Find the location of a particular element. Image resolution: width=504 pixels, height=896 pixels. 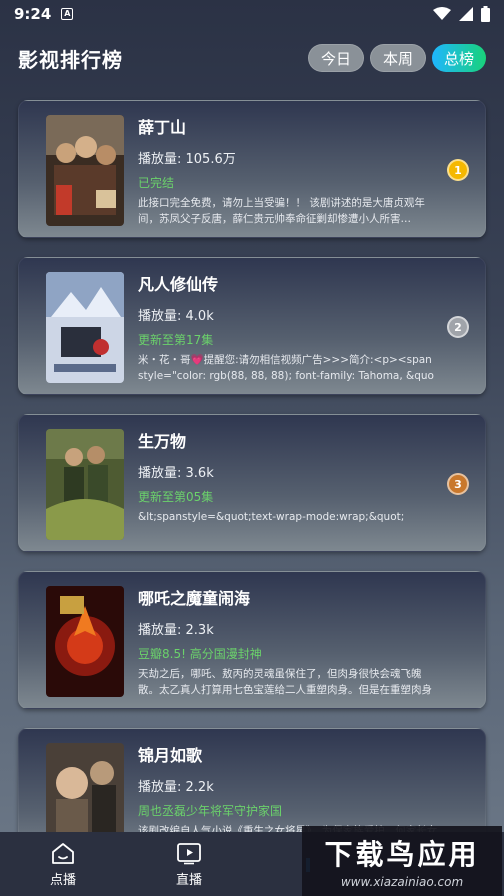

rank-badge: 3 is located at coordinates (458, 484).